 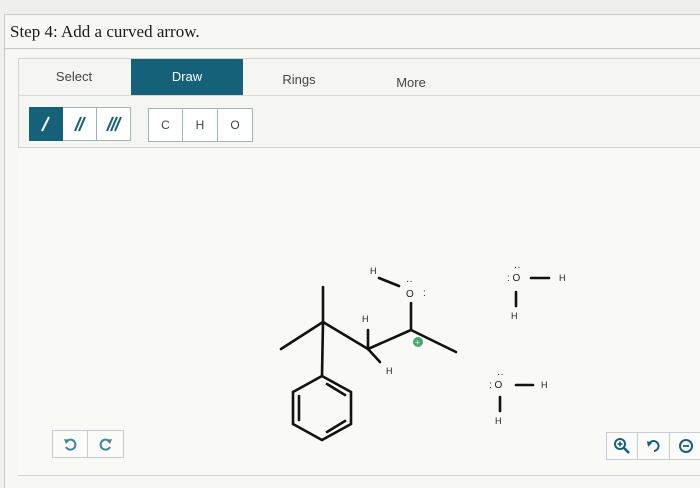 I want to click on zoom-in-icon, so click(x=622, y=446).